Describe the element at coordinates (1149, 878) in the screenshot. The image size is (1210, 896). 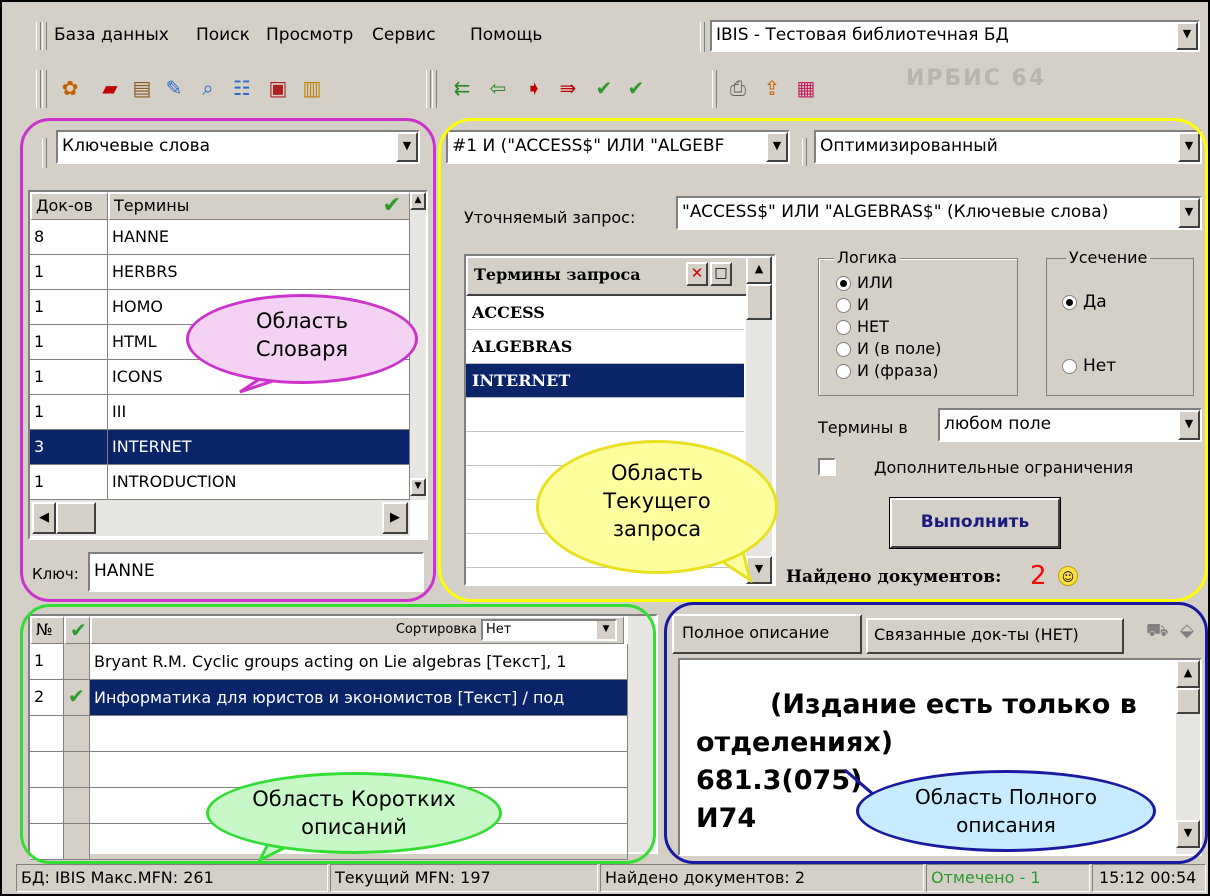
I see `status-time: 15:12 00:54` at that location.